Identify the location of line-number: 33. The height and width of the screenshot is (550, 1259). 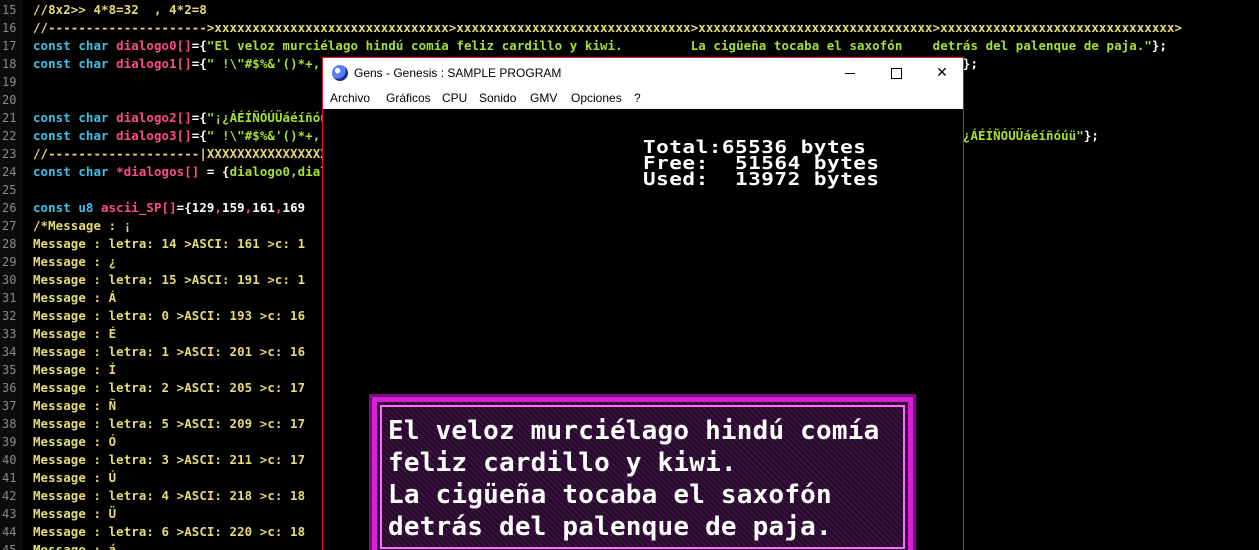
(9, 334).